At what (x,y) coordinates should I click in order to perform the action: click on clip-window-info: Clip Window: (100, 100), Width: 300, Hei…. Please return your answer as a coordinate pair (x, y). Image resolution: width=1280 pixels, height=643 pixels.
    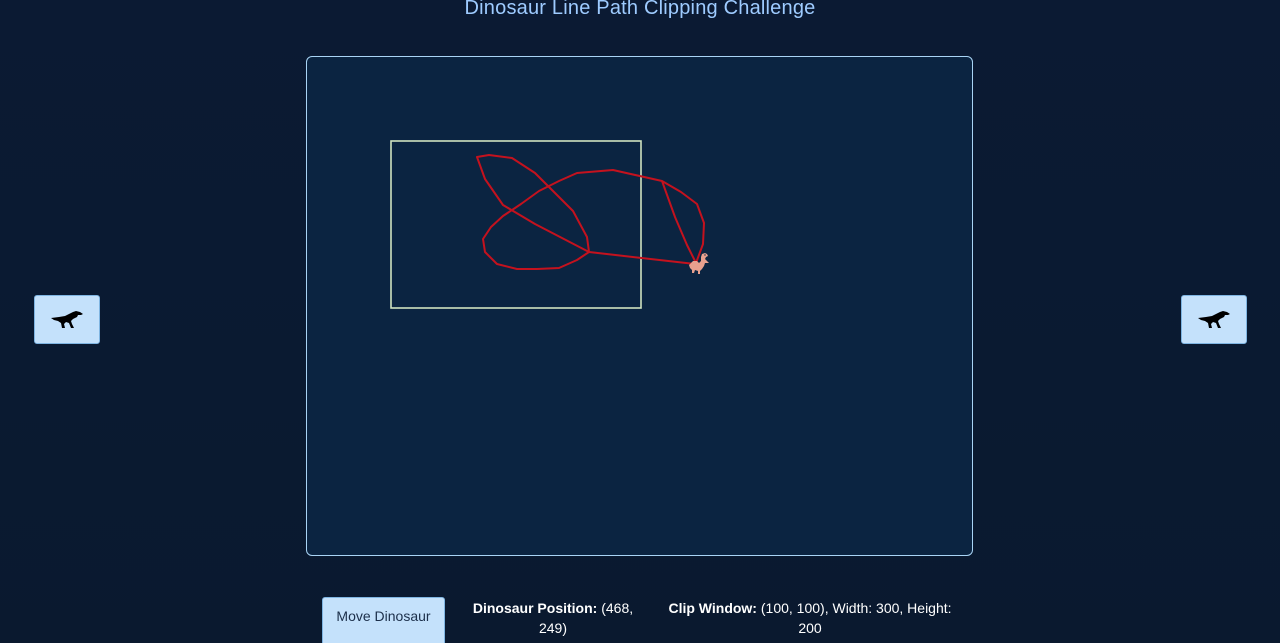
    Looking at the image, I should click on (810, 618).